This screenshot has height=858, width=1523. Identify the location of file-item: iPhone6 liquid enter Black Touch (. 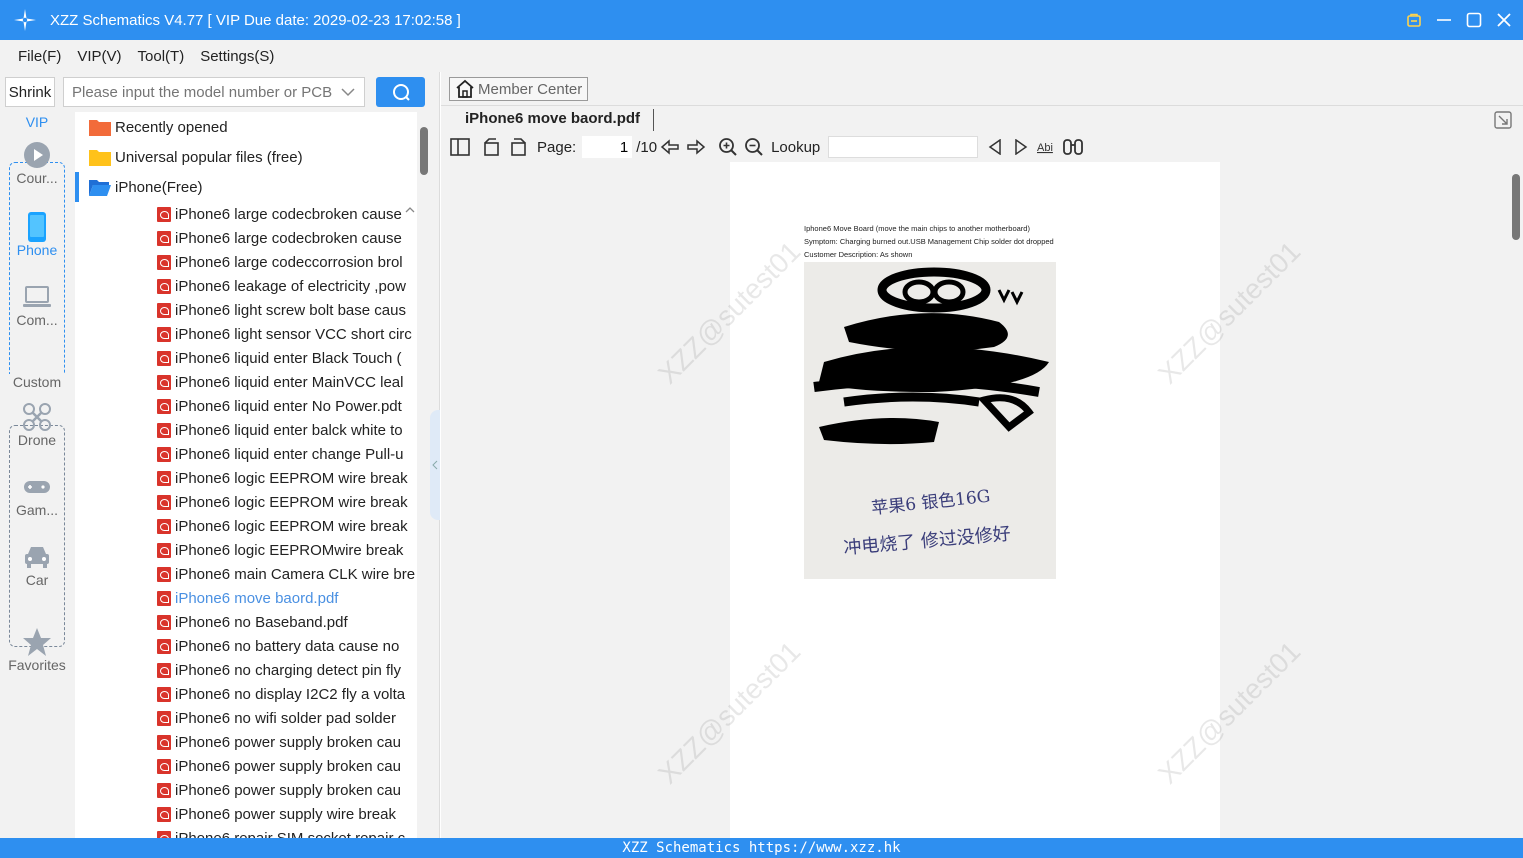
(286, 358).